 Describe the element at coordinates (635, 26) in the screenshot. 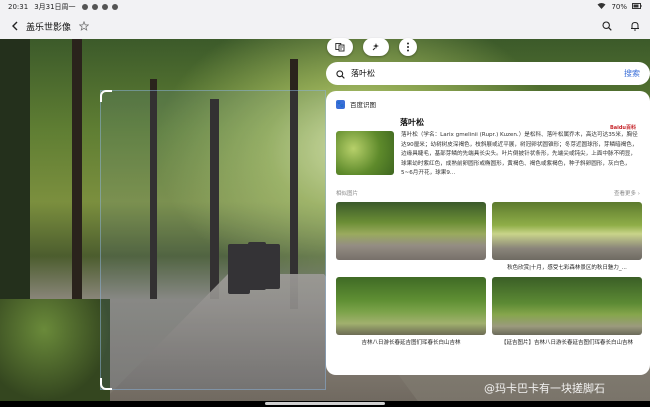

I see `bell-icon` at that location.